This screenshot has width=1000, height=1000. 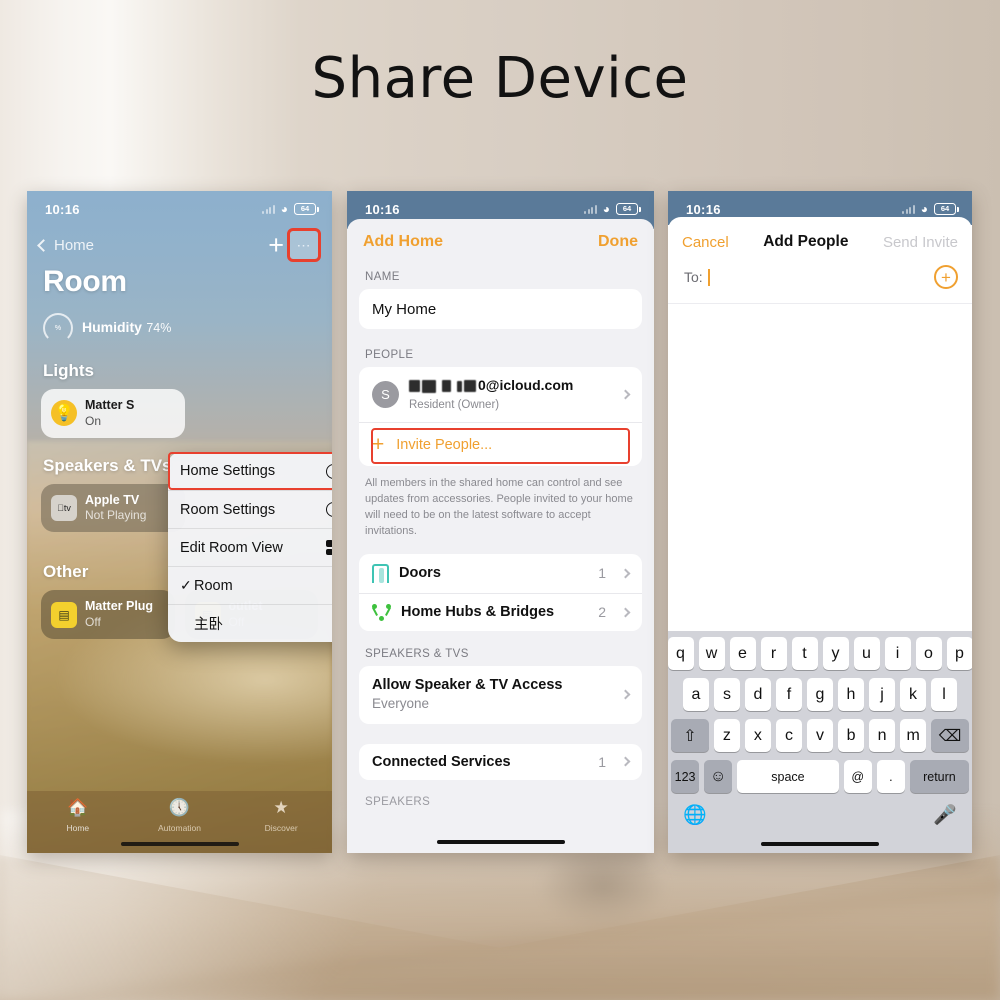 I want to click on at-key: @, so click(x=857, y=776).